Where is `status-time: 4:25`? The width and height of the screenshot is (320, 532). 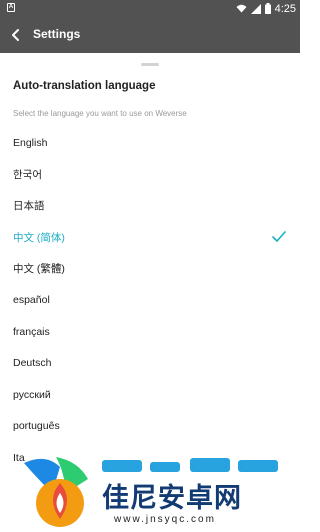 status-time: 4:25 is located at coordinates (285, 8).